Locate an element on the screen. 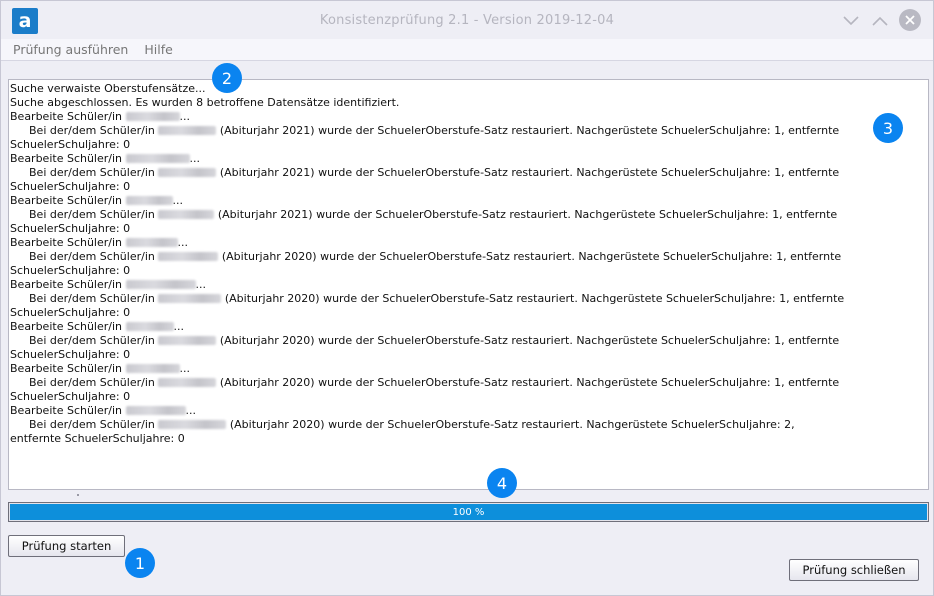  log-line: entfernte SchuelerSchuljahre: 0 is located at coordinates (469, 439).